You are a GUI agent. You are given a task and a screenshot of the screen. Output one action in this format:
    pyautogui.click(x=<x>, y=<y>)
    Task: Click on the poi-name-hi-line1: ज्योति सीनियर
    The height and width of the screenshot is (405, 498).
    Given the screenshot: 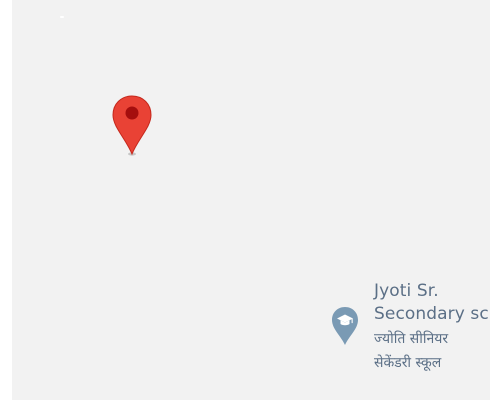 What is the action you would take?
    pyautogui.click(x=411, y=339)
    